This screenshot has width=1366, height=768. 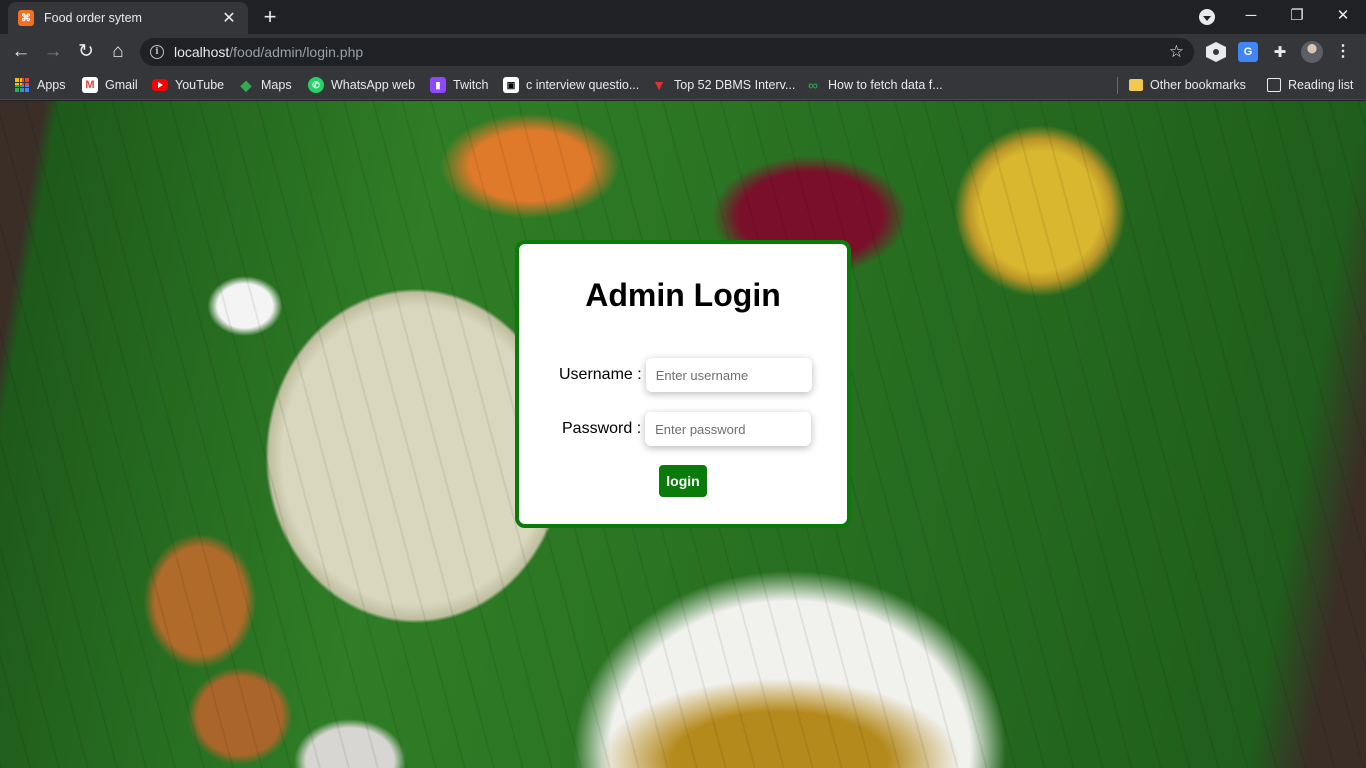 I want to click on tab-search-icon, so click(x=1207, y=17).